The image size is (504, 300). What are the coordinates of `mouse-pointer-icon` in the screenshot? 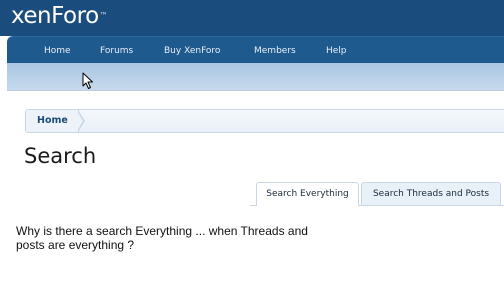 It's located at (87, 80).